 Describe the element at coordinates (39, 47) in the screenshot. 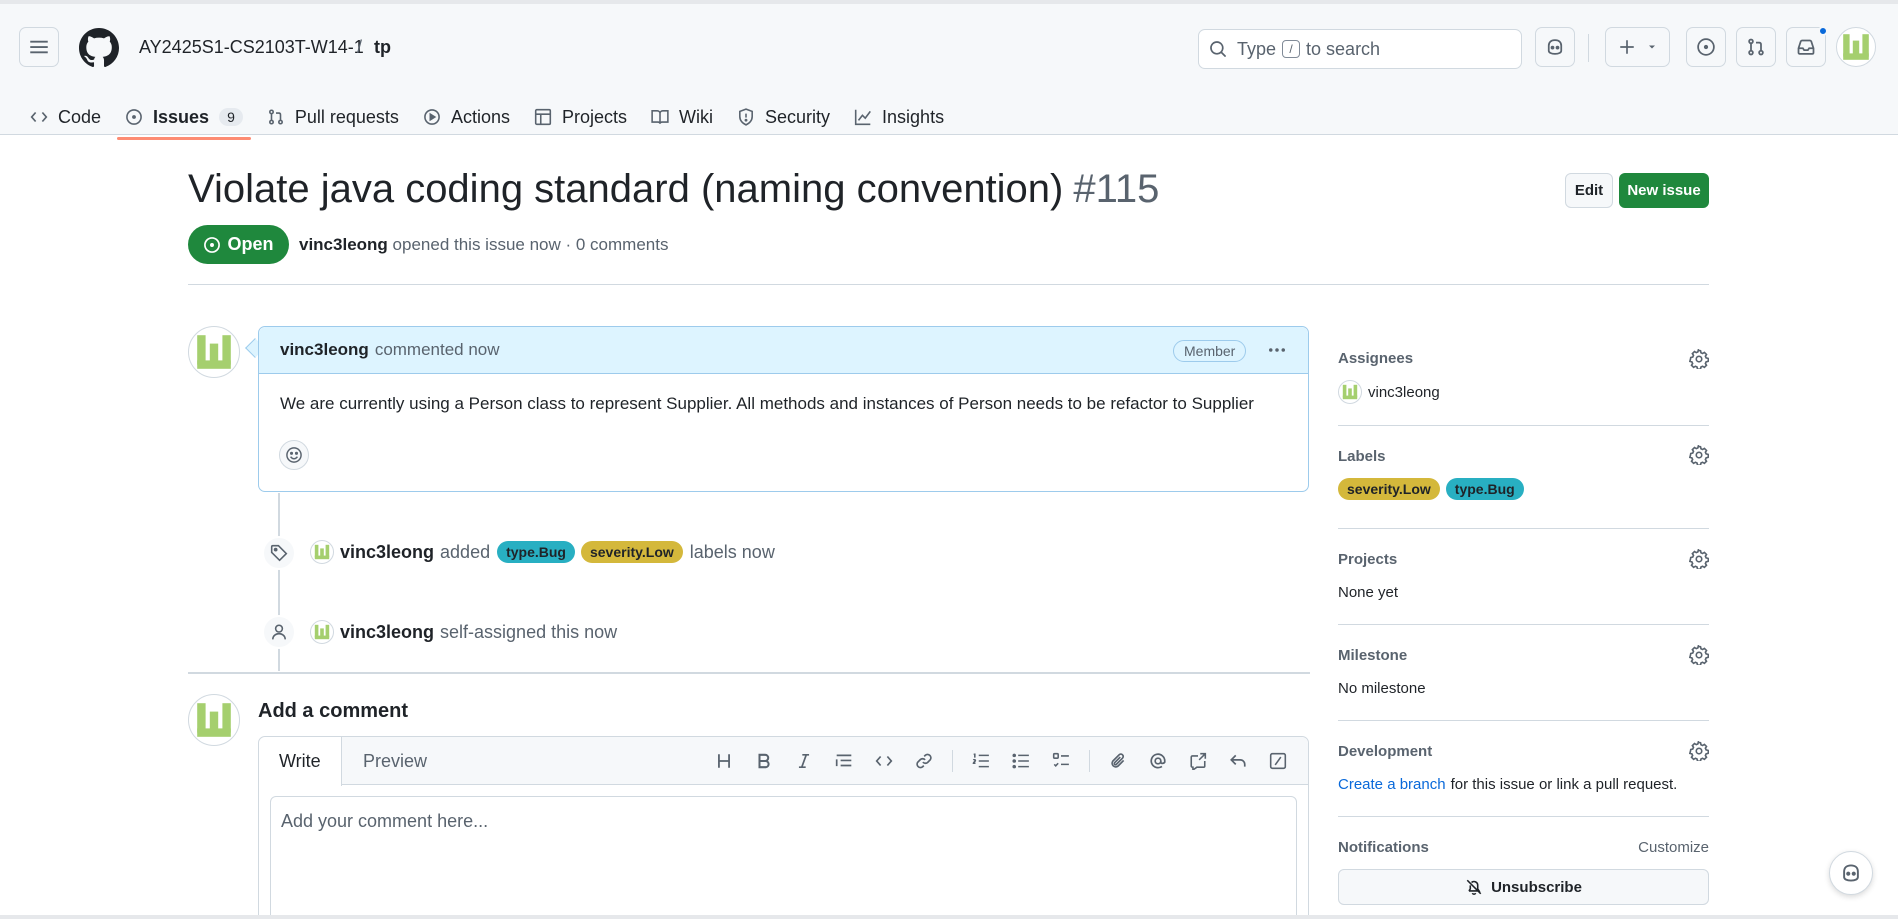

I see `hamburger-menu-button` at that location.